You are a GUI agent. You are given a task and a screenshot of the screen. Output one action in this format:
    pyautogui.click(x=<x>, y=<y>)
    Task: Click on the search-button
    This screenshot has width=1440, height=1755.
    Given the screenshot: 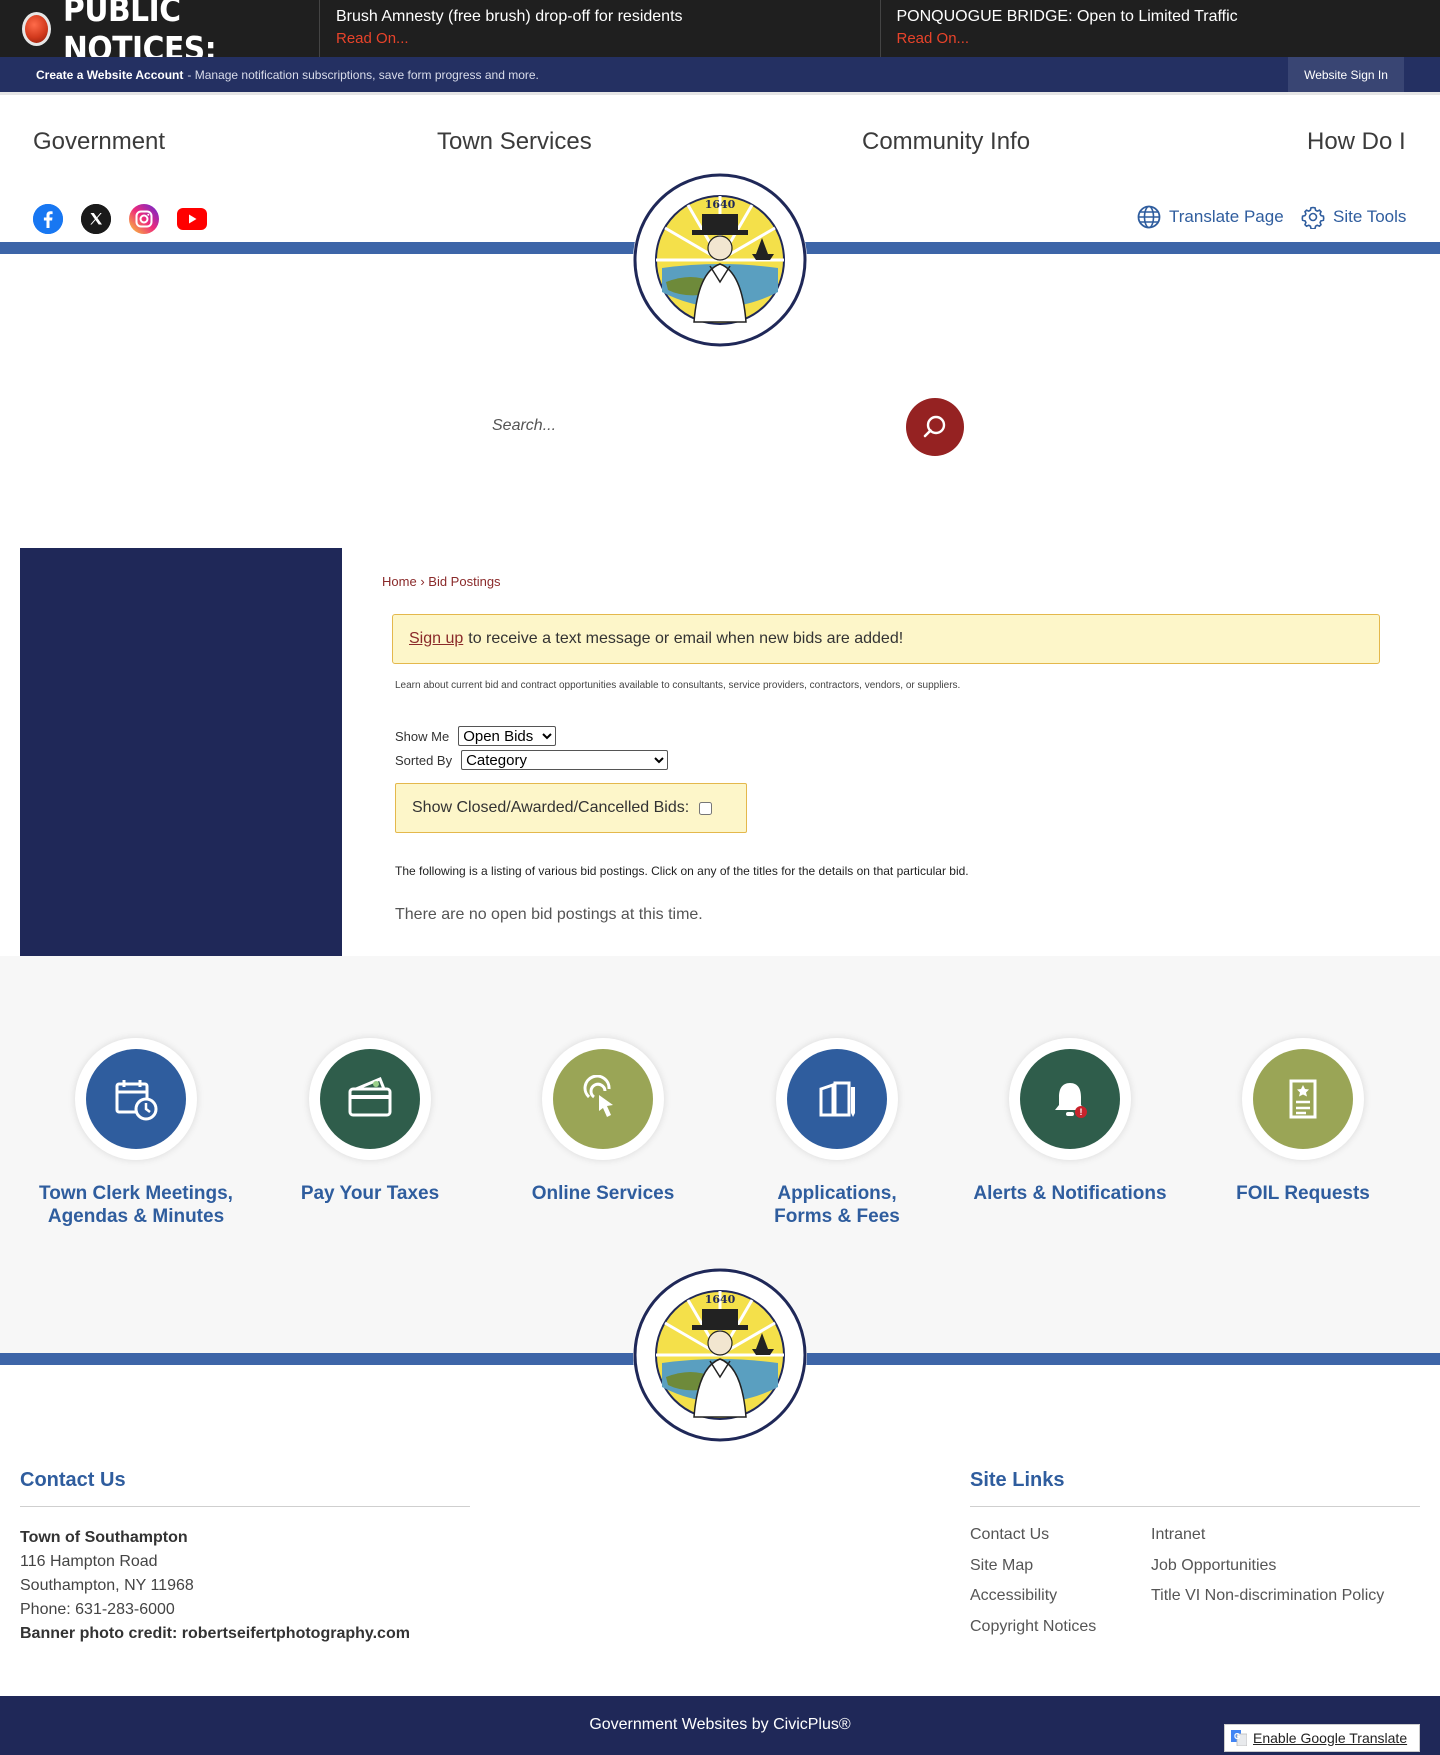 What is the action you would take?
    pyautogui.click(x=935, y=427)
    